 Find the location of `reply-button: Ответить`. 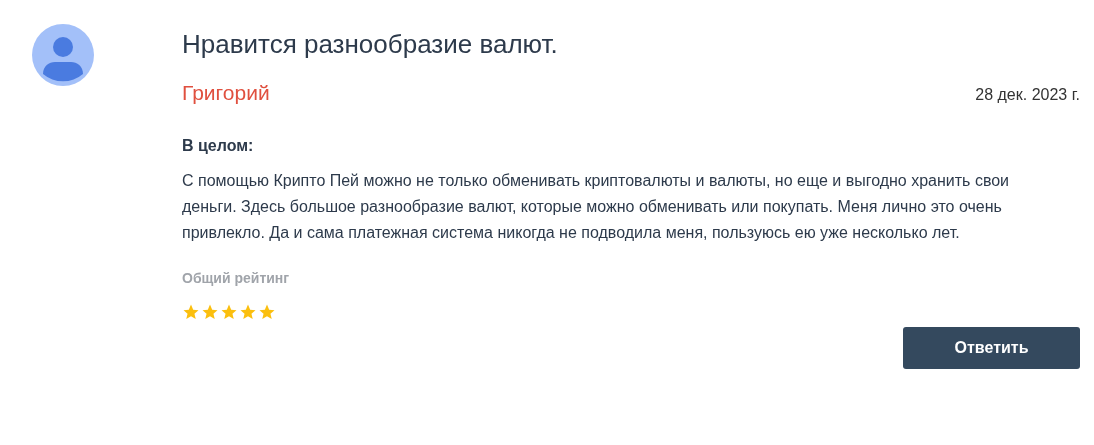

reply-button: Ответить is located at coordinates (991, 348).